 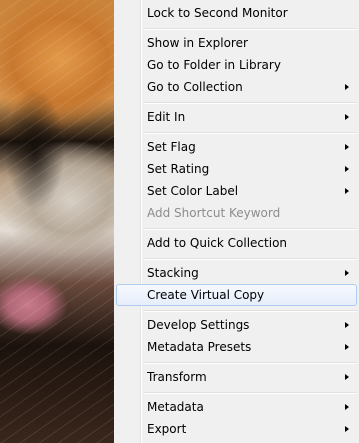 I want to click on menu-item-label: Create Virtual Copy, so click(x=206, y=295).